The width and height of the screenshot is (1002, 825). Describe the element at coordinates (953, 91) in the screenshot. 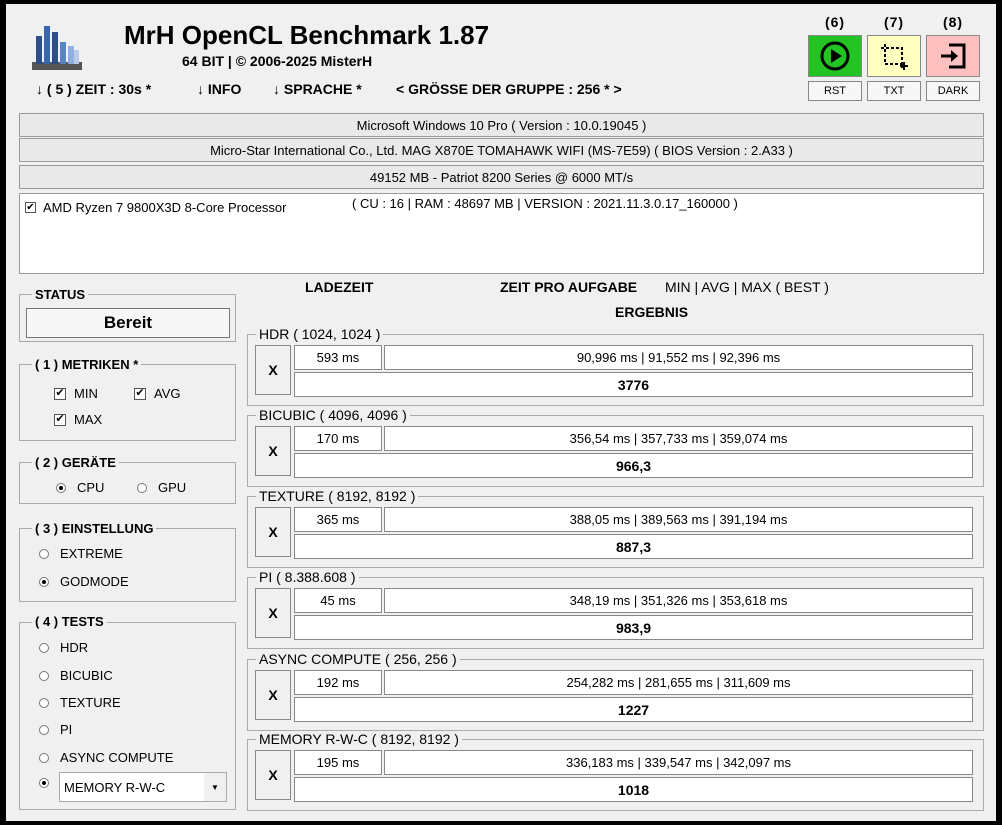

I see `dark-label: DARK` at that location.